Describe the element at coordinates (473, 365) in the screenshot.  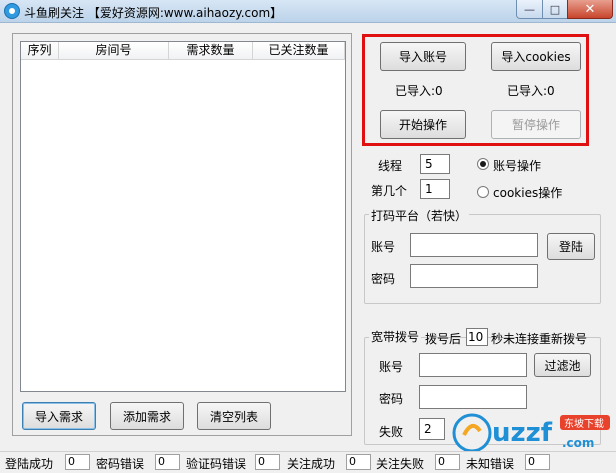
I see `broadband-account-input` at that location.